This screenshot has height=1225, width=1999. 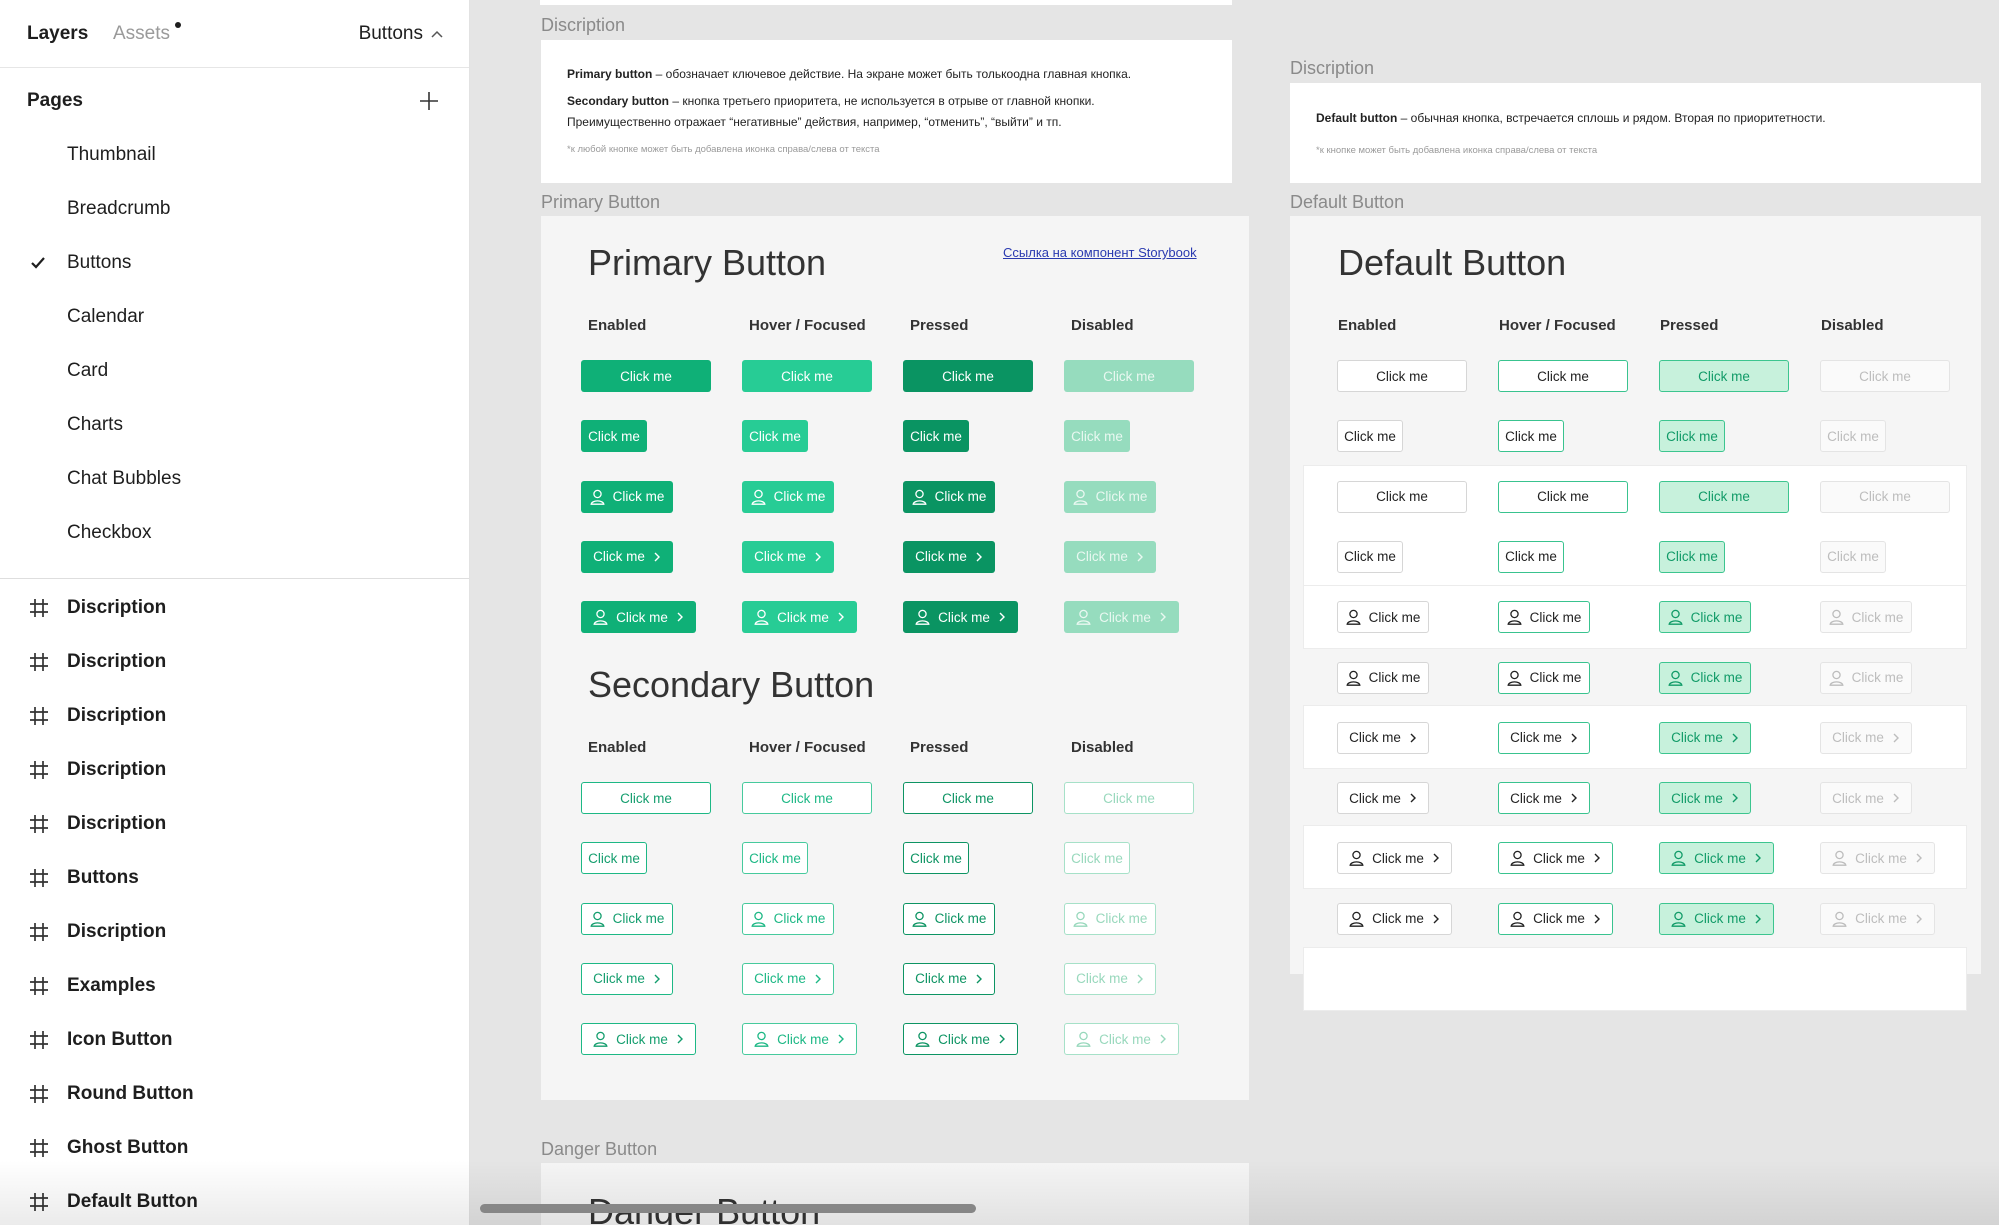 What do you see at coordinates (234, 1040) in the screenshot?
I see `layer-item: Icon Button` at bounding box center [234, 1040].